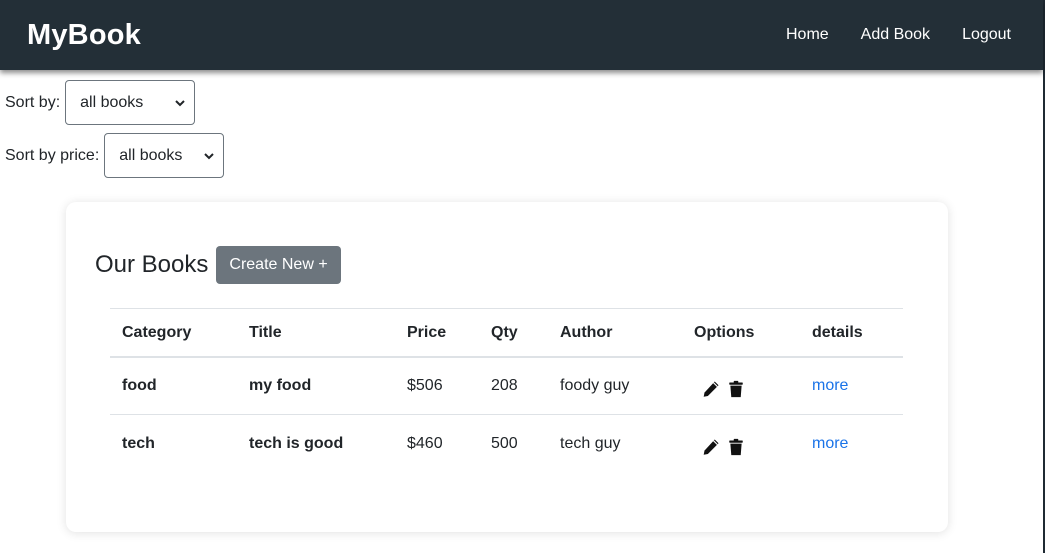 The height and width of the screenshot is (553, 1045). I want to click on header-details: details, so click(837, 332).